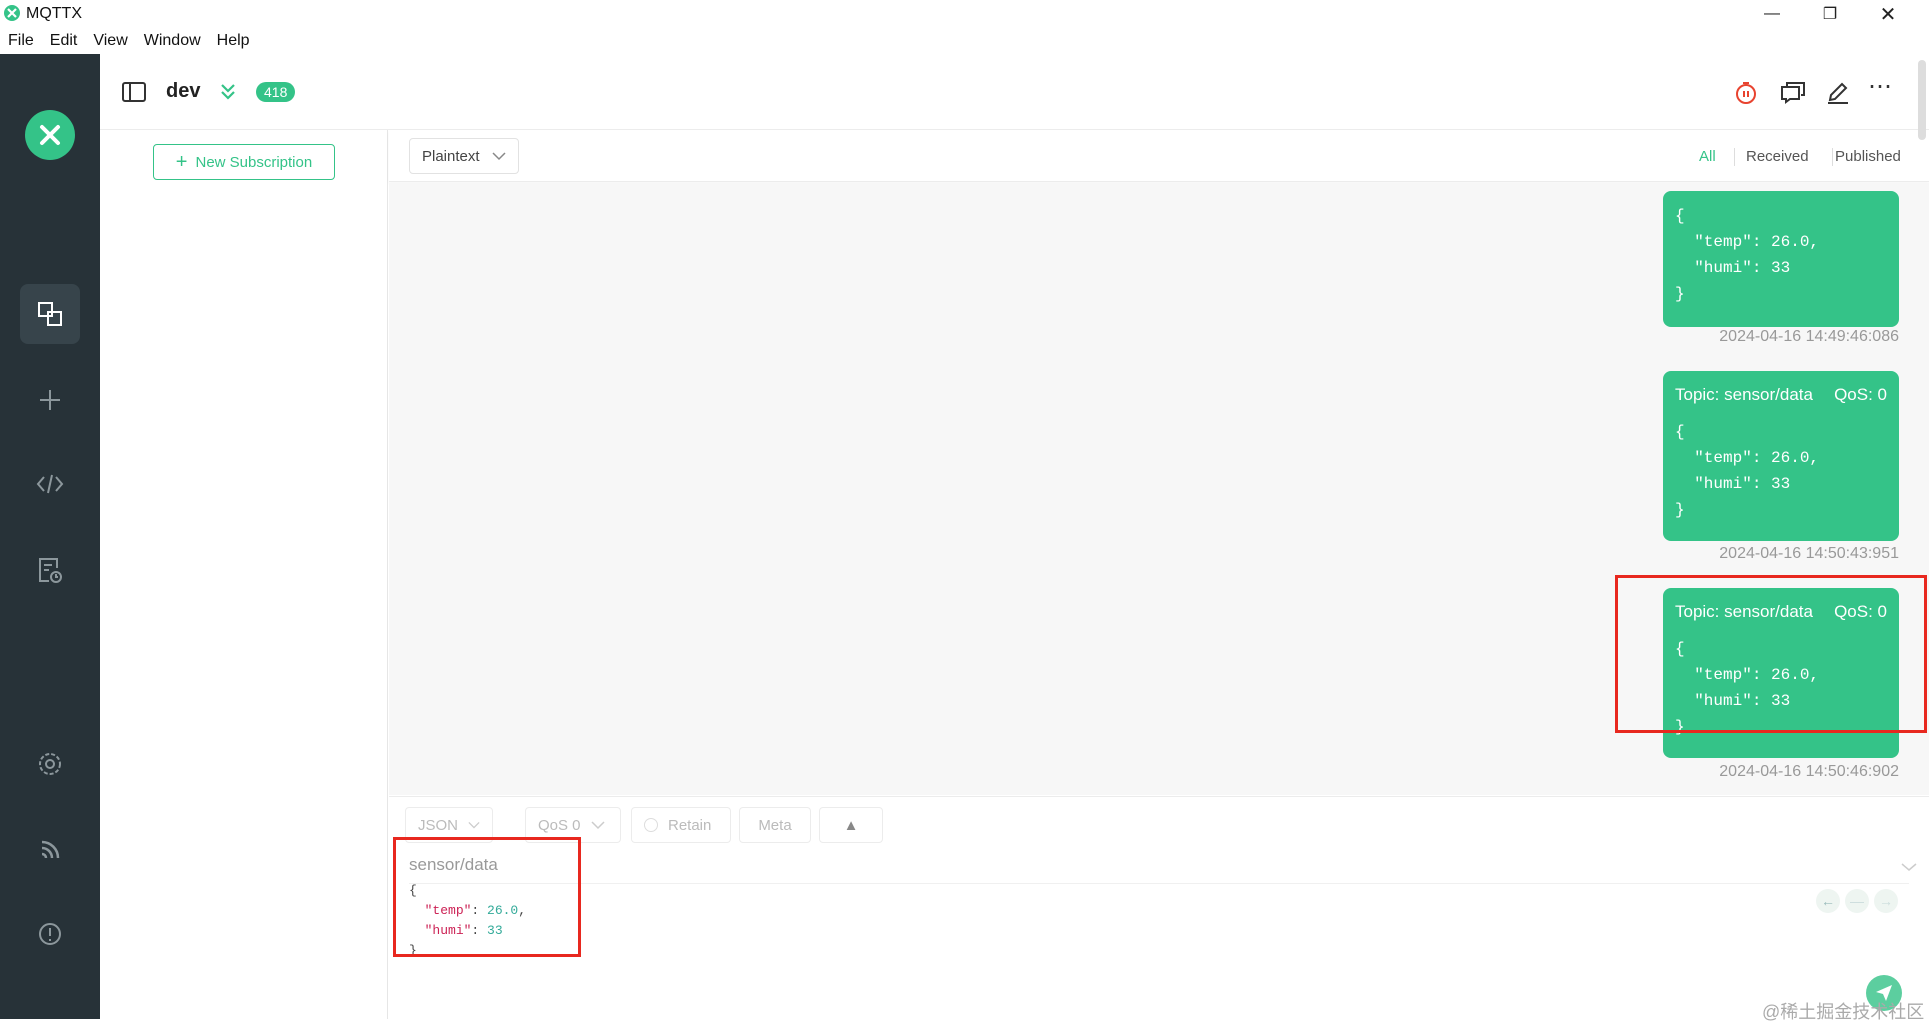 Image resolution: width=1929 pixels, height=1029 pixels. Describe the element at coordinates (244, 574) in the screenshot. I see `subscriptions-panel: + New Subscription` at that location.